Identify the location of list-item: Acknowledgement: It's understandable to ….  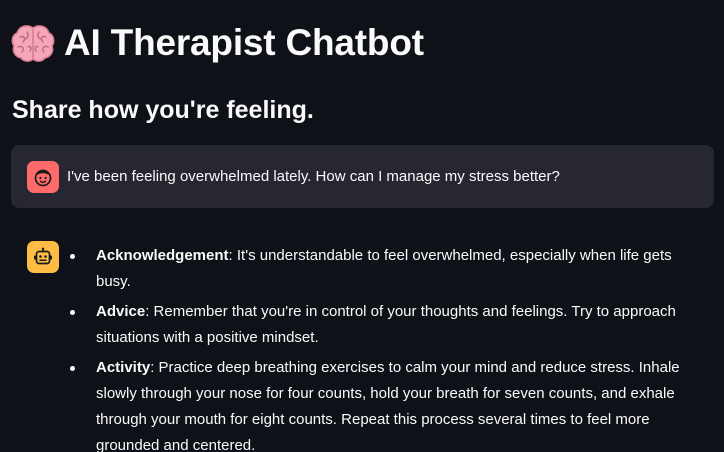
(388, 268).